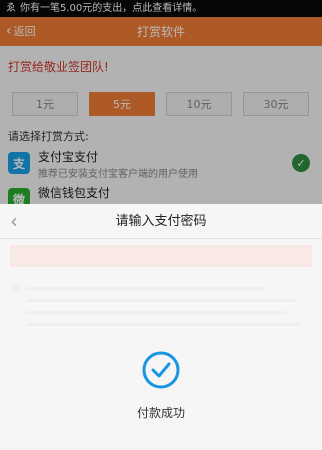 The image size is (322, 450). I want to click on success-message: 付款成功, so click(160, 413).